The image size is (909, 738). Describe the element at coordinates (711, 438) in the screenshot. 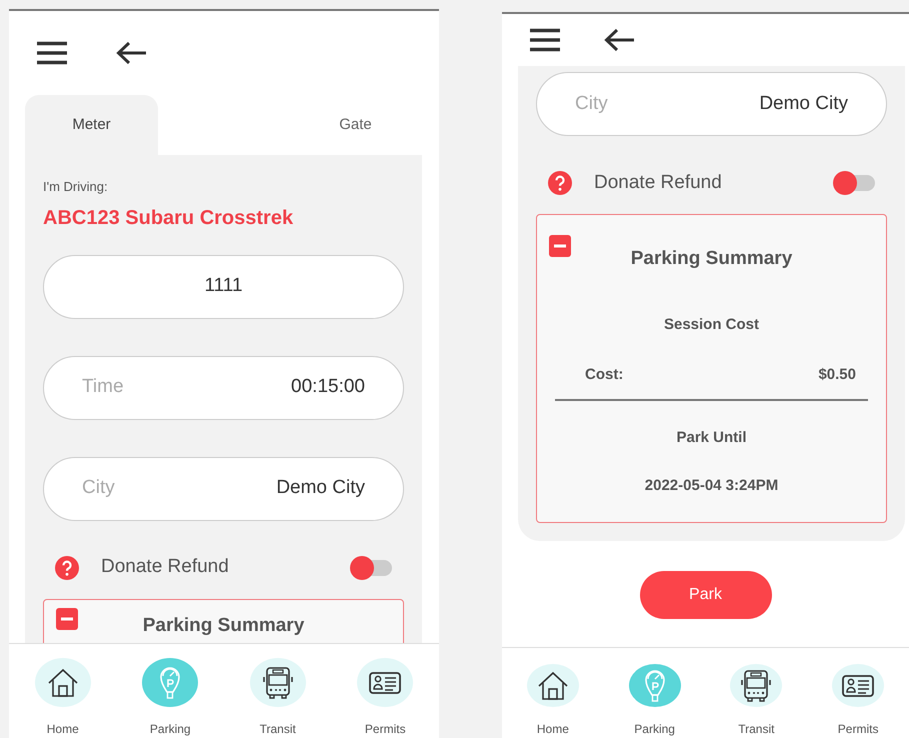

I see `section-title: Park Until` at that location.